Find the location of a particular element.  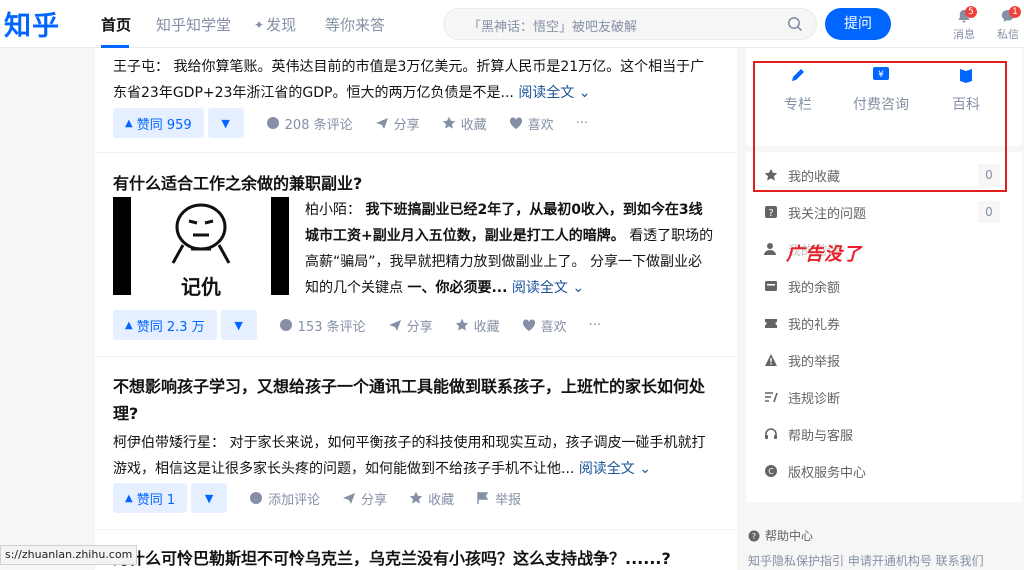

report-label: 举报 is located at coordinates (508, 500).